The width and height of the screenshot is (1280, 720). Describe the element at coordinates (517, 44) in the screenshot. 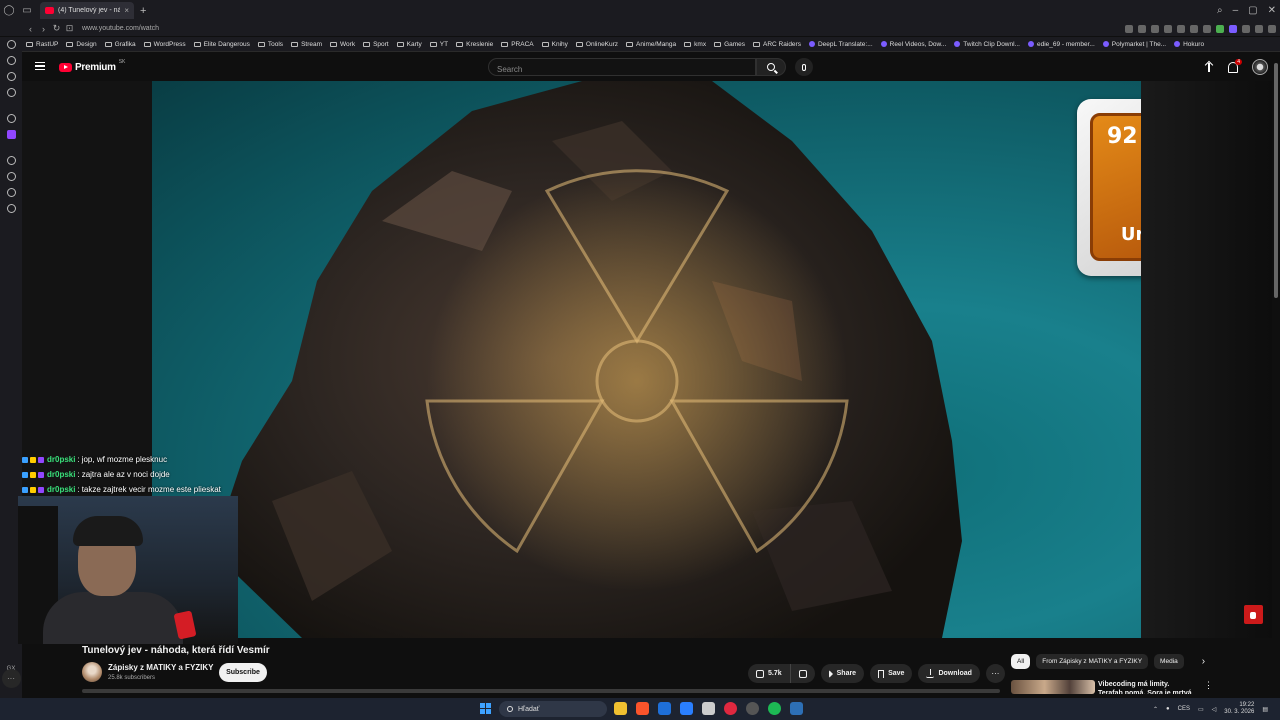

I see `bookmark-item: PRACA` at that location.